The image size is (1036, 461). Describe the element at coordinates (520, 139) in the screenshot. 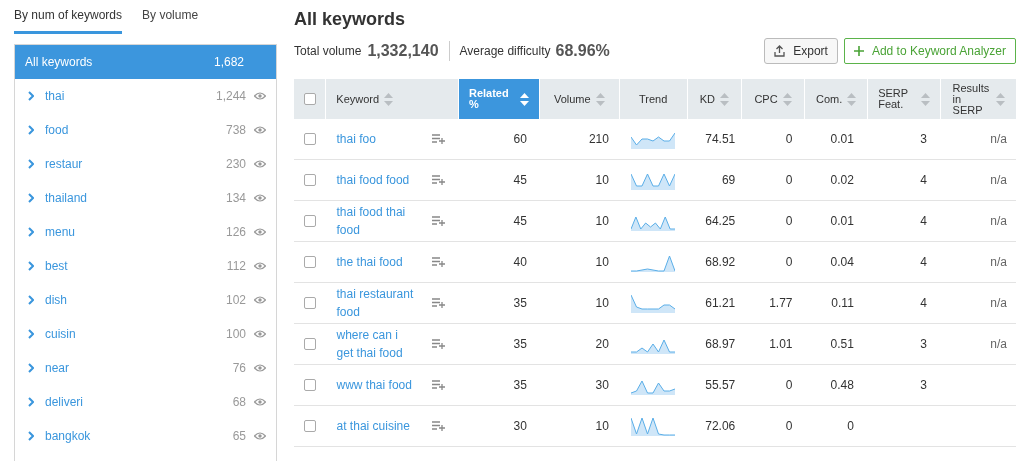

I see `related-cell-text: 60` at that location.